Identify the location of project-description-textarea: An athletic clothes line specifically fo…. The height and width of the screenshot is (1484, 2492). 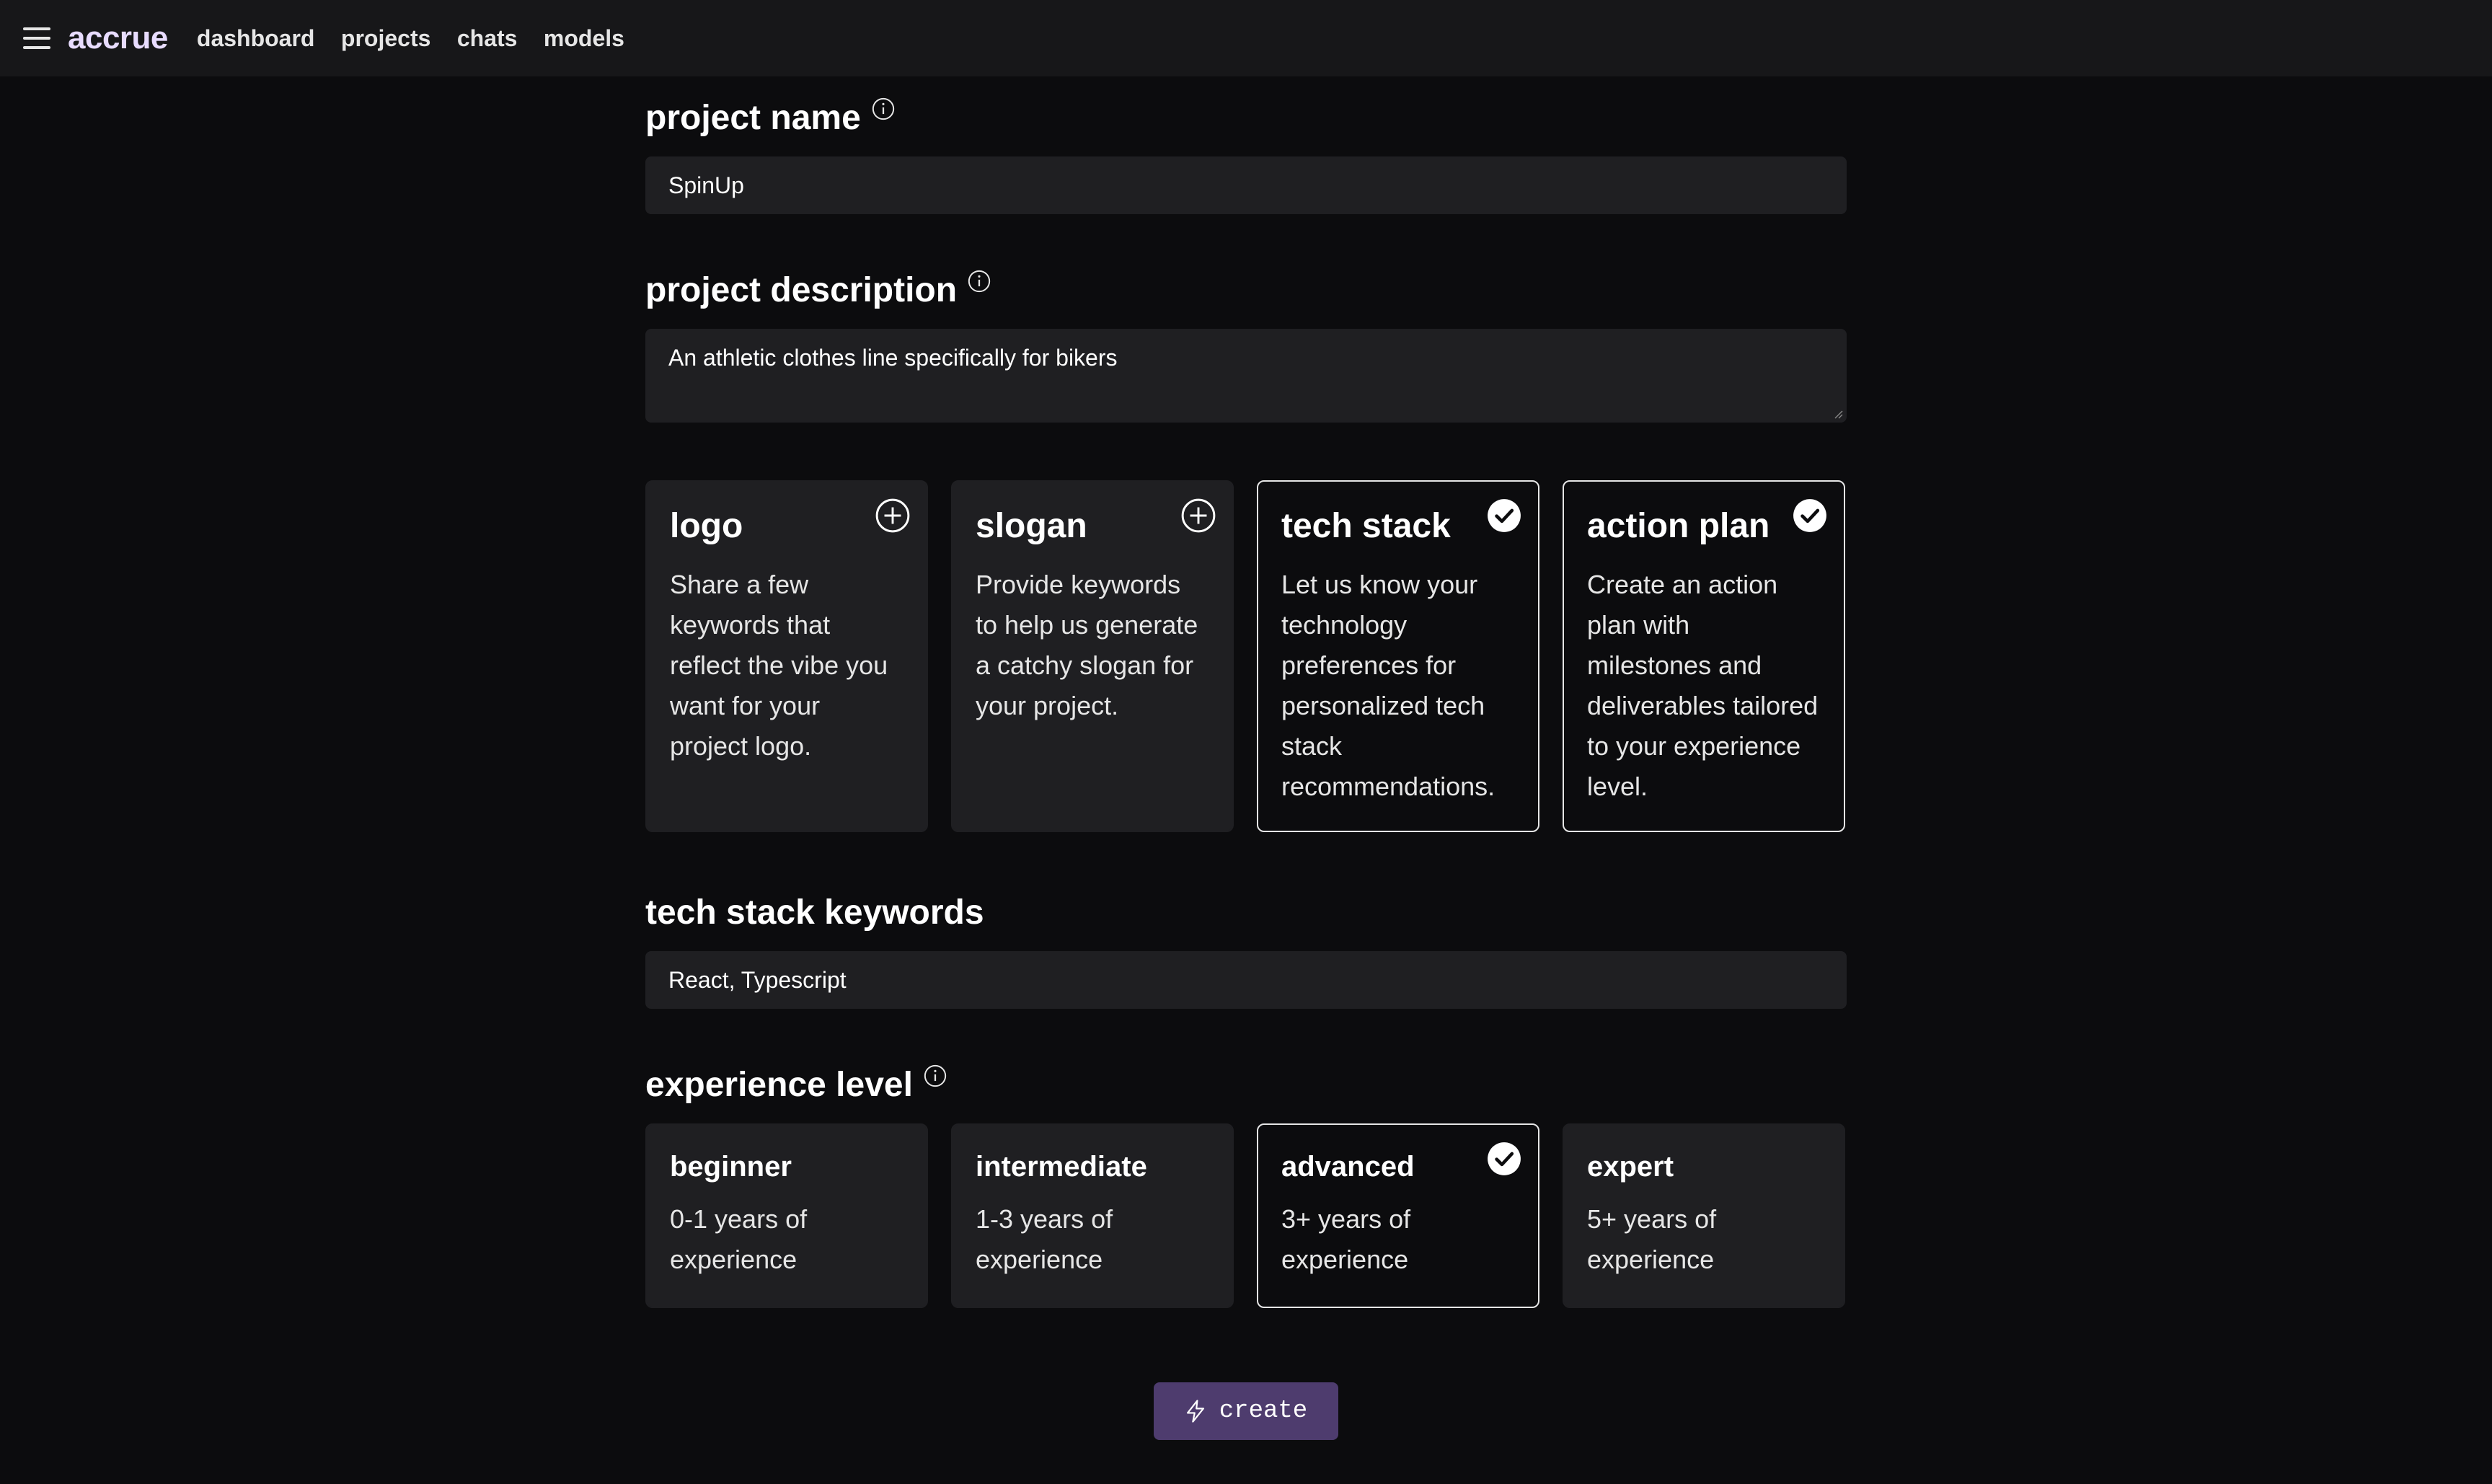
(1246, 376).